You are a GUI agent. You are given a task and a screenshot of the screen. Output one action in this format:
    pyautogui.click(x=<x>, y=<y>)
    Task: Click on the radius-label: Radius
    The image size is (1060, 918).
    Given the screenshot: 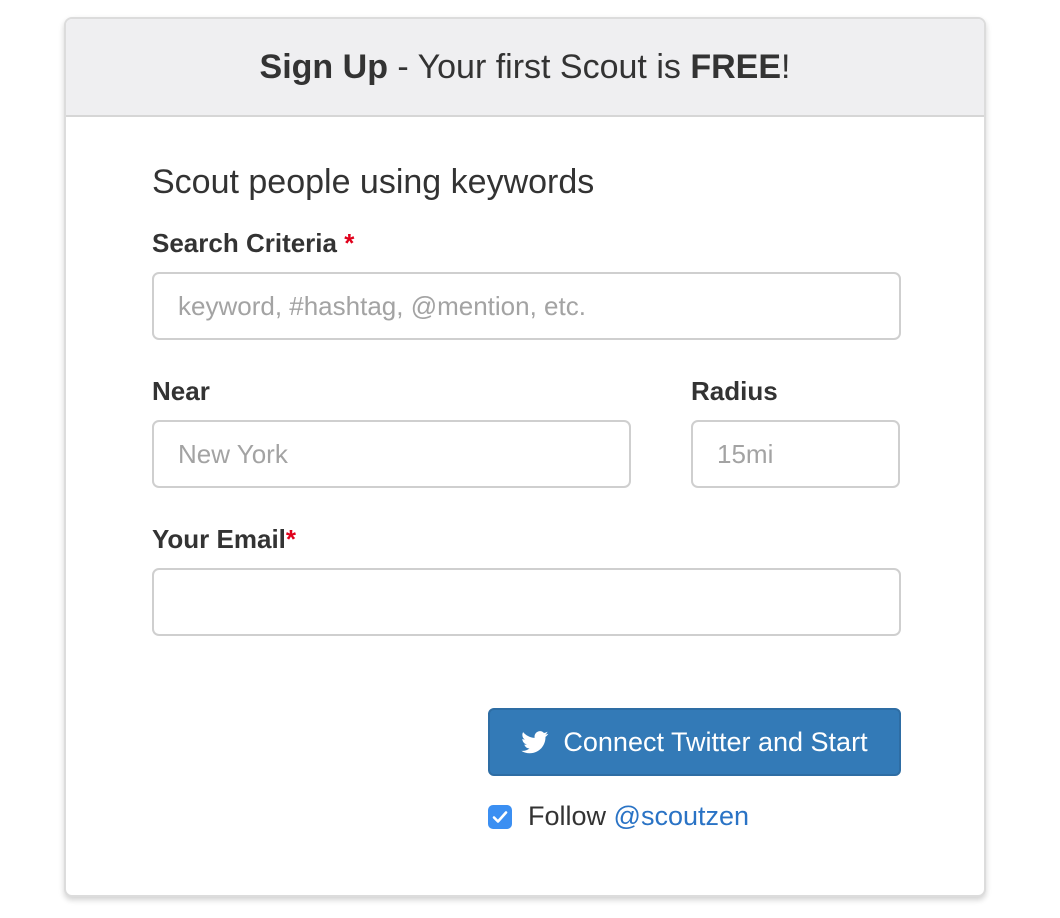 What is the action you would take?
    pyautogui.click(x=734, y=391)
    